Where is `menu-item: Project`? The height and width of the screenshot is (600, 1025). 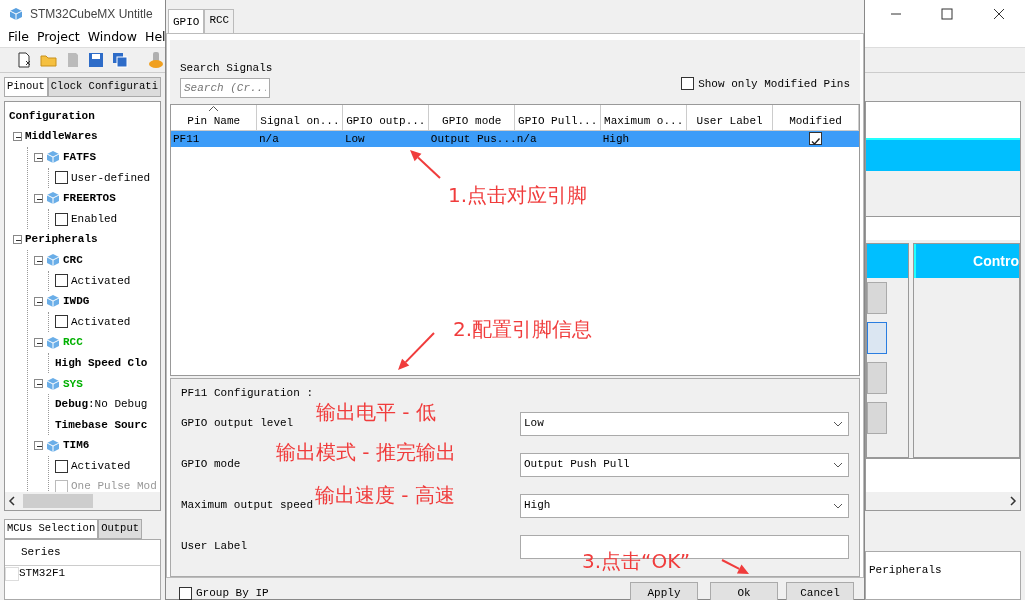 menu-item: Project is located at coordinates (58, 37).